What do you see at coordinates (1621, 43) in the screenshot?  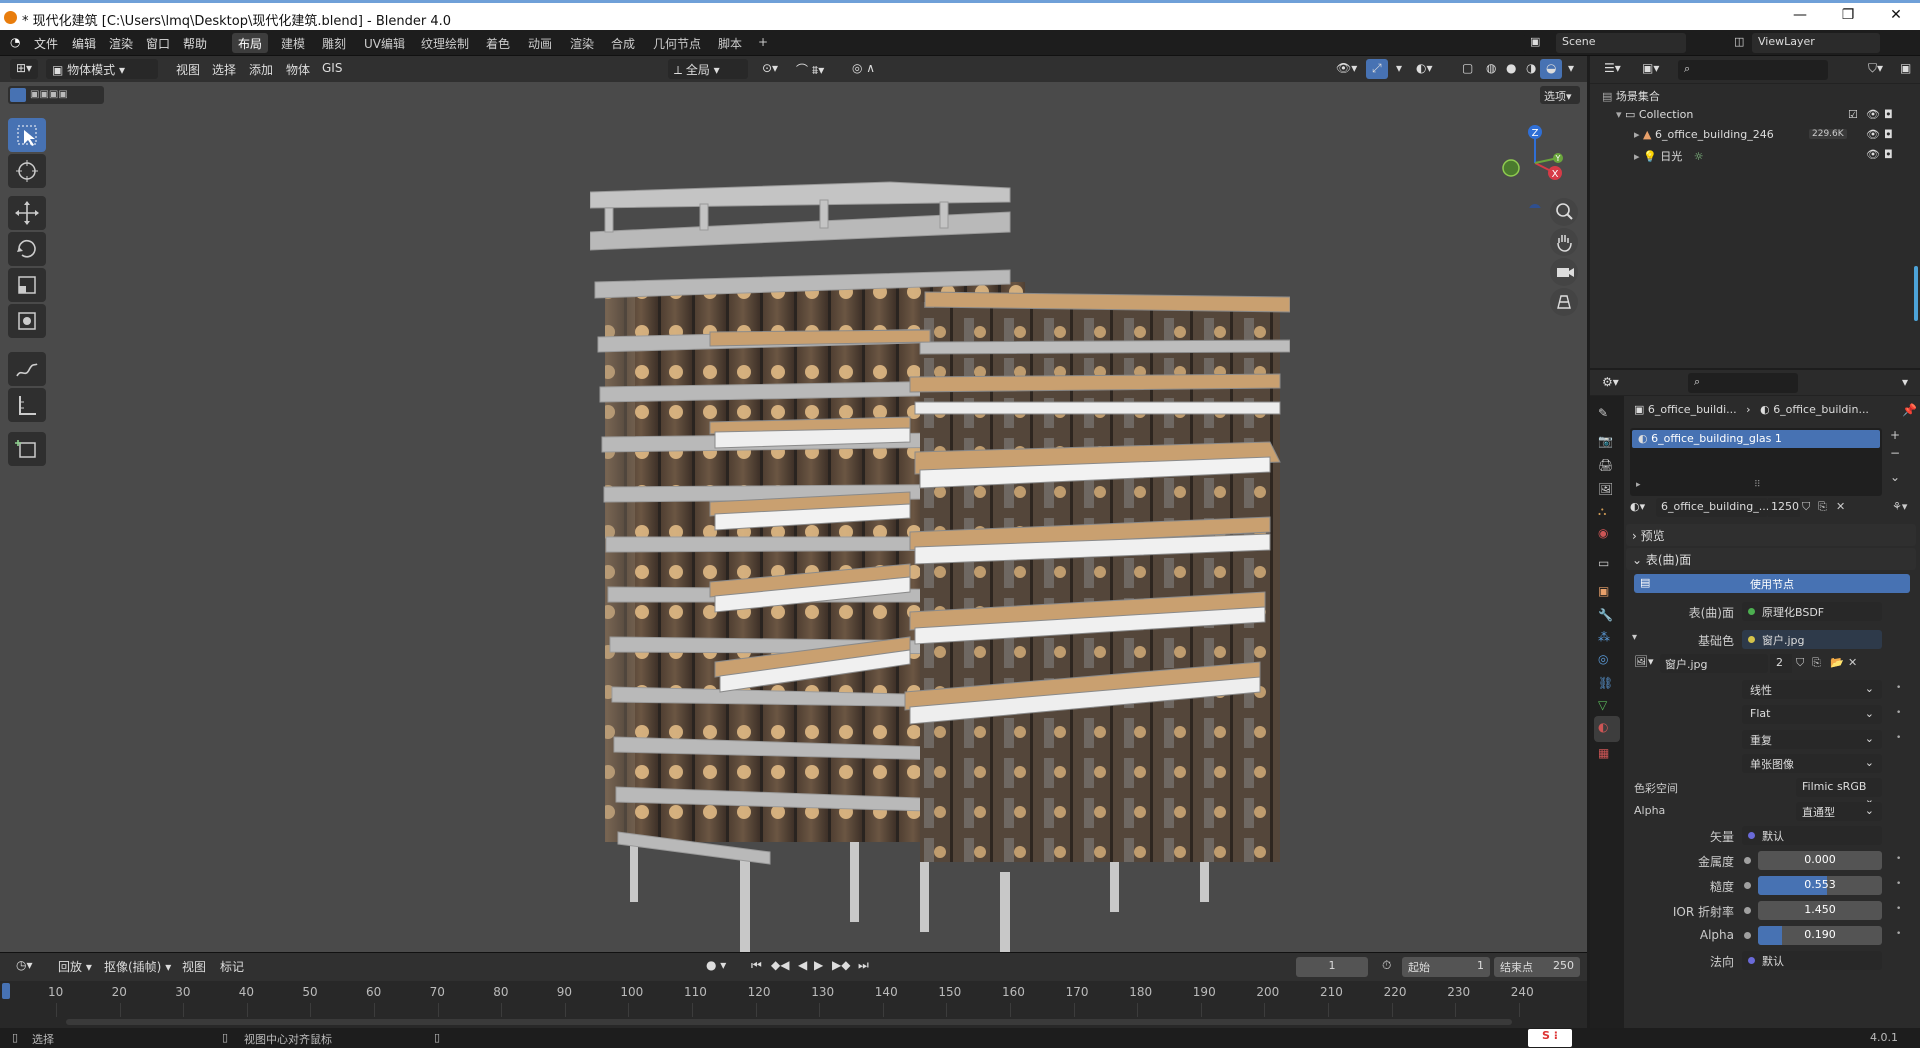 I see `scene-selector: Scene` at bounding box center [1621, 43].